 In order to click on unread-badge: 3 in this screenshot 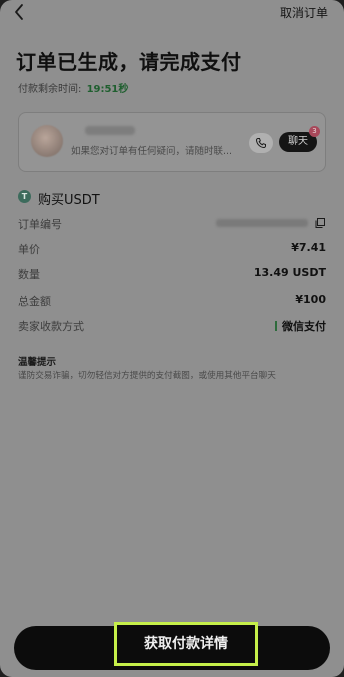, I will do `click(314, 131)`.